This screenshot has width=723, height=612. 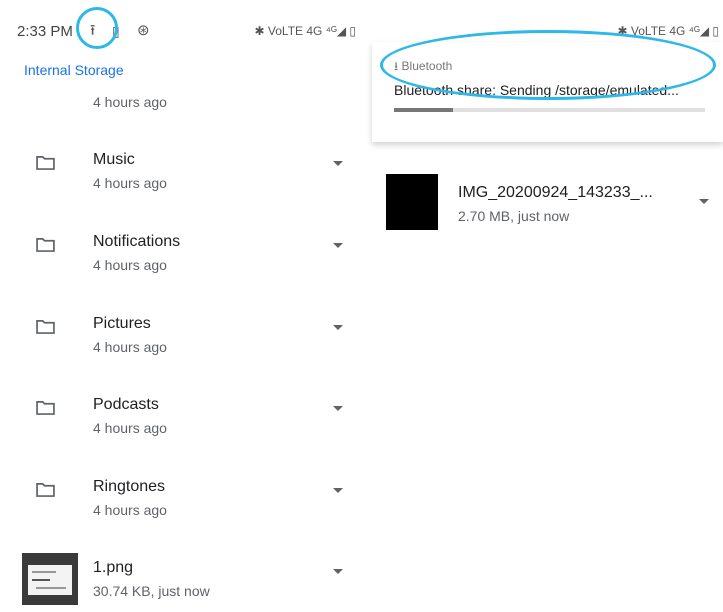 What do you see at coordinates (129, 486) in the screenshot?
I see `folder-name: Ringtones` at bounding box center [129, 486].